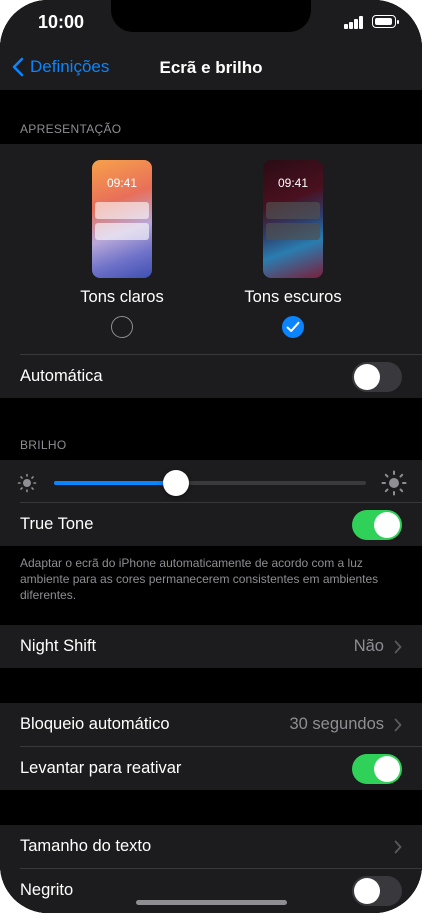  What do you see at coordinates (61, 22) in the screenshot?
I see `status-time: 10:00` at bounding box center [61, 22].